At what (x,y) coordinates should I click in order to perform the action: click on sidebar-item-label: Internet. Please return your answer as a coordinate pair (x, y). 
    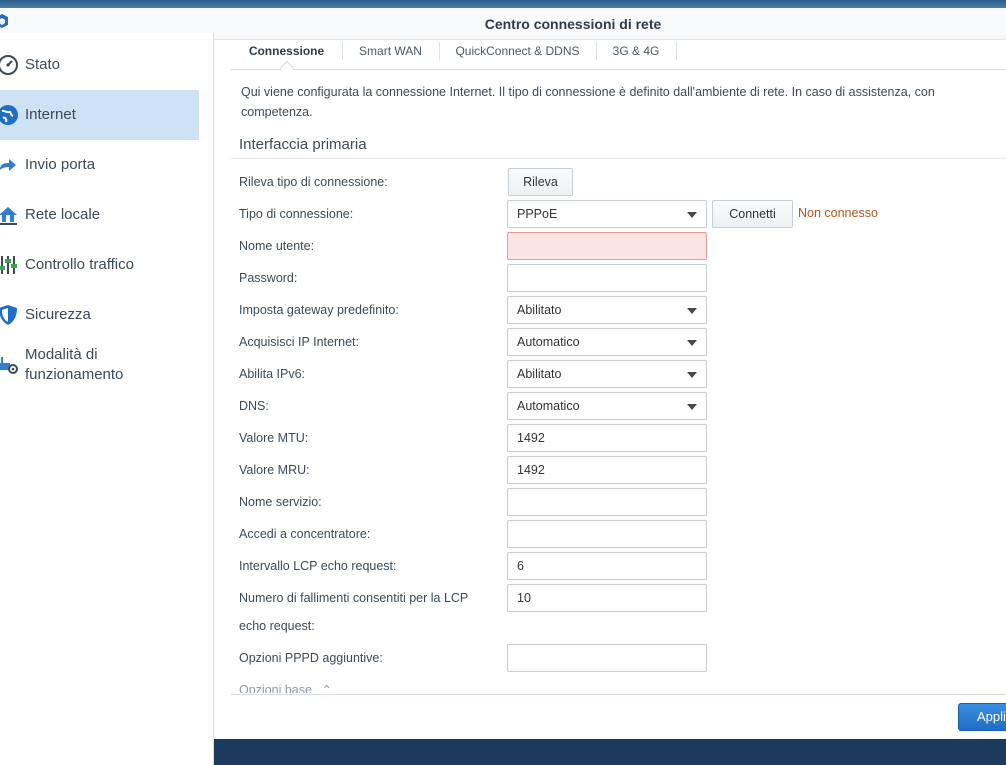
    Looking at the image, I should click on (50, 114).